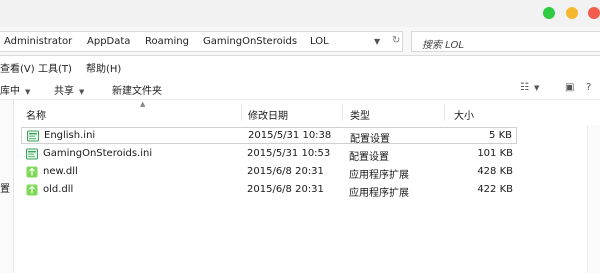 The height and width of the screenshot is (273, 600). Describe the element at coordinates (289, 153) in the screenshot. I see `file-modified: 2015/5/31 10:53` at that location.